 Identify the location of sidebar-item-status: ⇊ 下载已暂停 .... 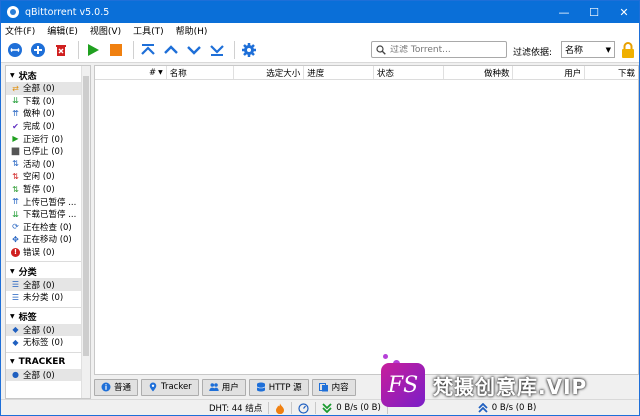
(48, 214).